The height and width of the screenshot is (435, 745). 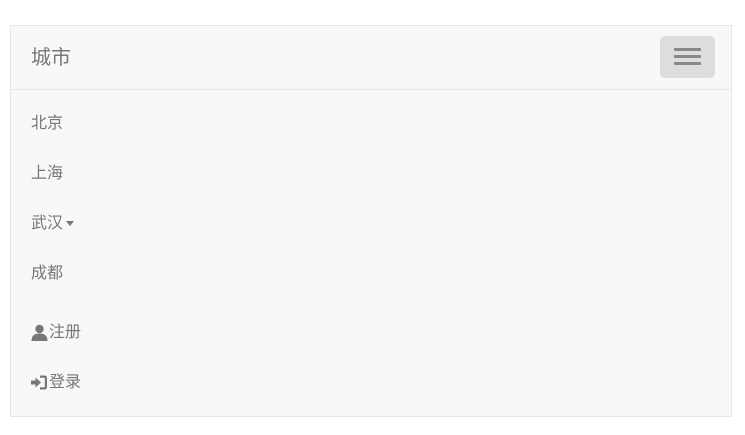 I want to click on nav-link-beijing: 北京, so click(x=47, y=123).